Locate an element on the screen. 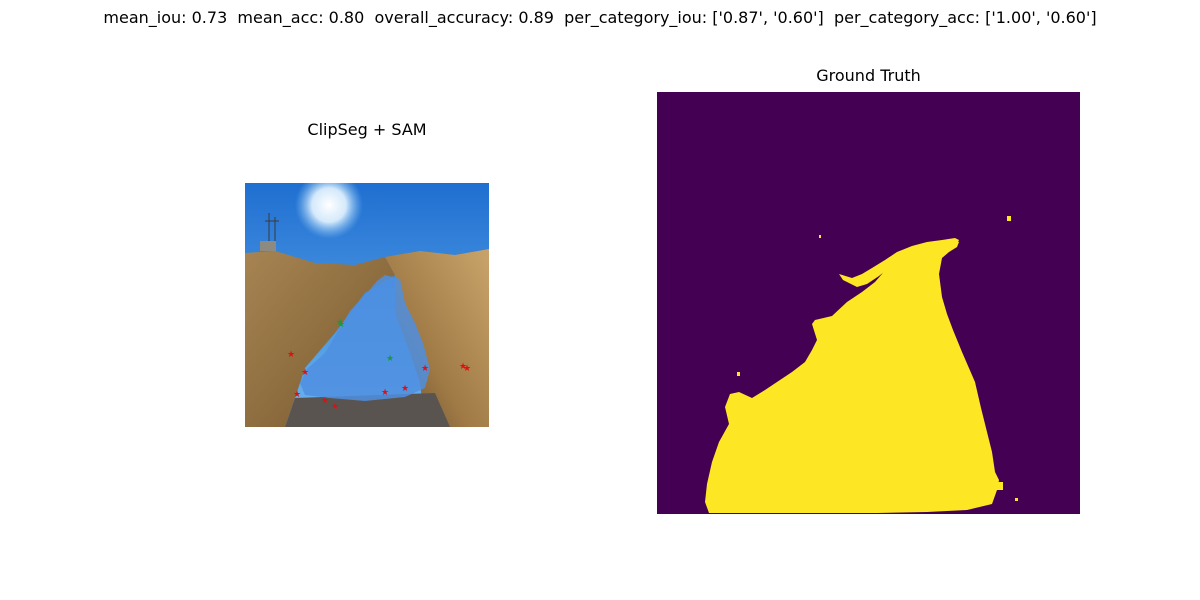 This screenshot has width=1200, height=600. right-panel-title: Ground Truth is located at coordinates (868, 75).